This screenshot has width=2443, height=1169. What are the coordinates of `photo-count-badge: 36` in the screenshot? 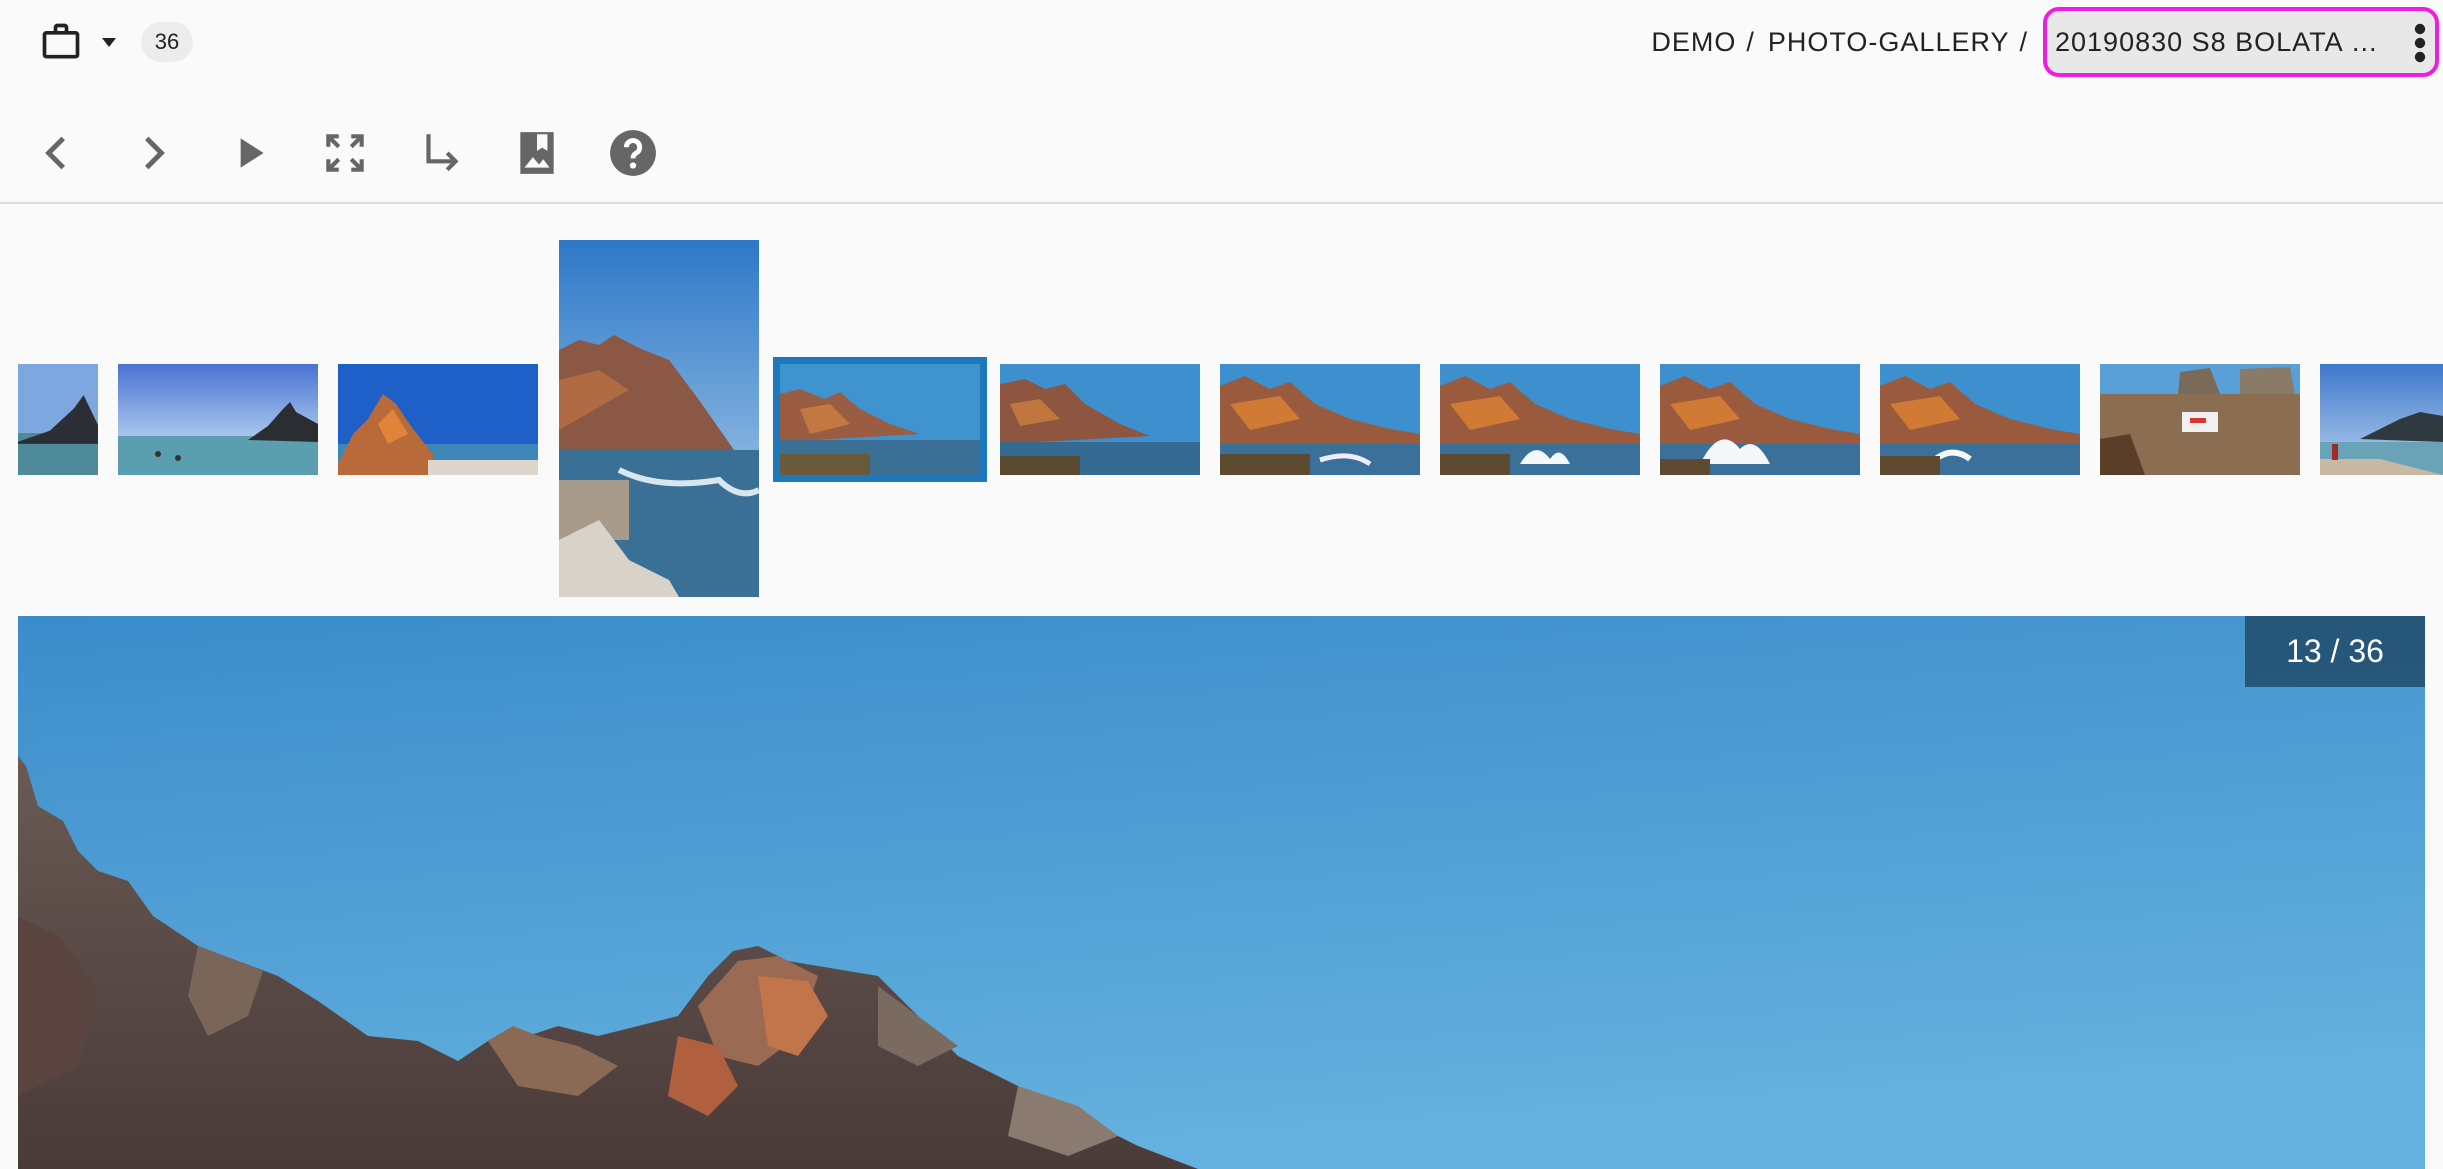 It's located at (167, 42).